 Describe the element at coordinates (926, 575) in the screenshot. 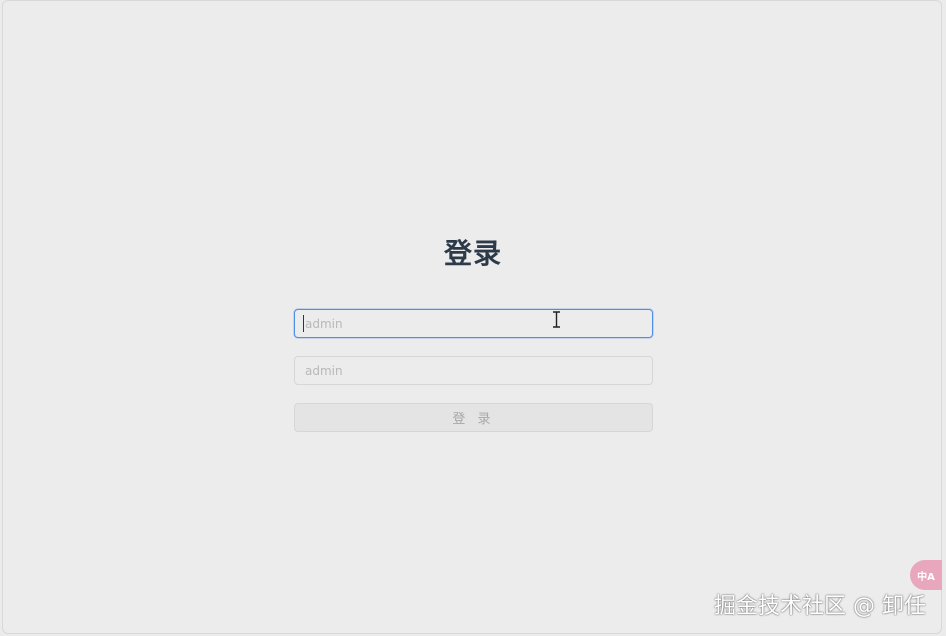

I see `translate-icon: 中A` at that location.